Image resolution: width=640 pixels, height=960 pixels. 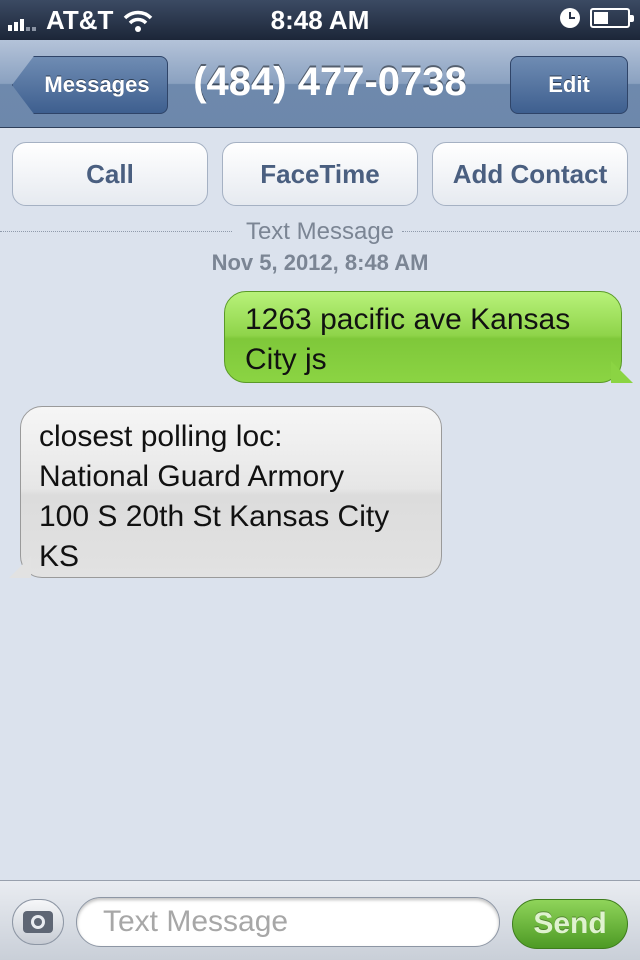 I want to click on facetime-button: FaceTime, so click(x=320, y=174).